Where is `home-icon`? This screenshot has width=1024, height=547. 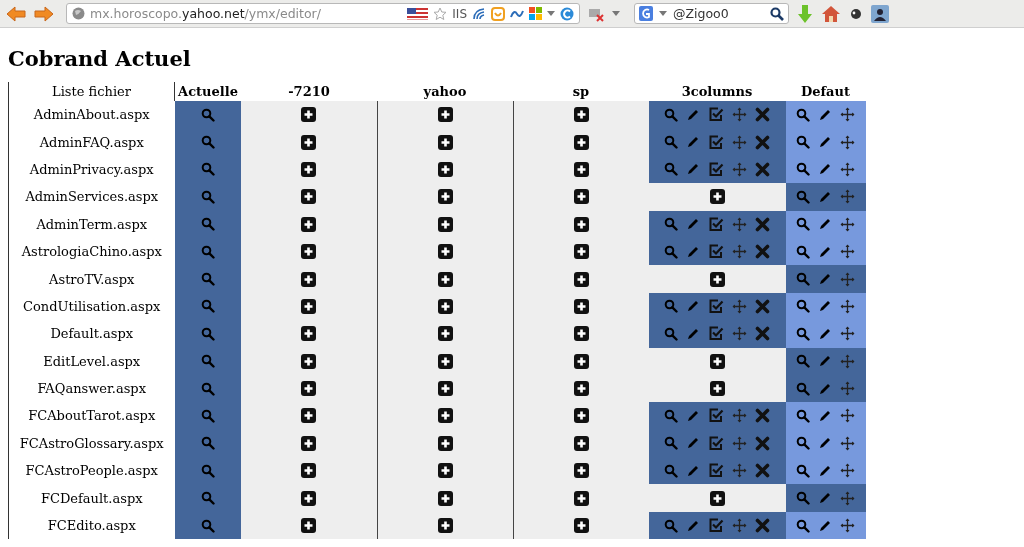
home-icon is located at coordinates (831, 13).